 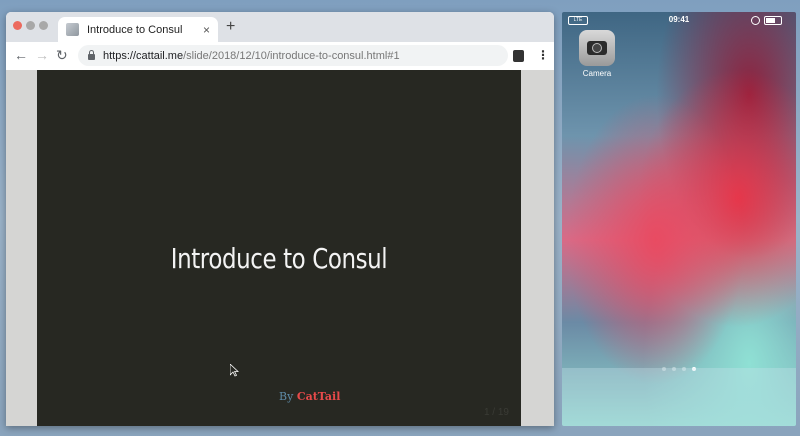 What do you see at coordinates (143, 55) in the screenshot?
I see `url-host: https://cattail.me` at bounding box center [143, 55].